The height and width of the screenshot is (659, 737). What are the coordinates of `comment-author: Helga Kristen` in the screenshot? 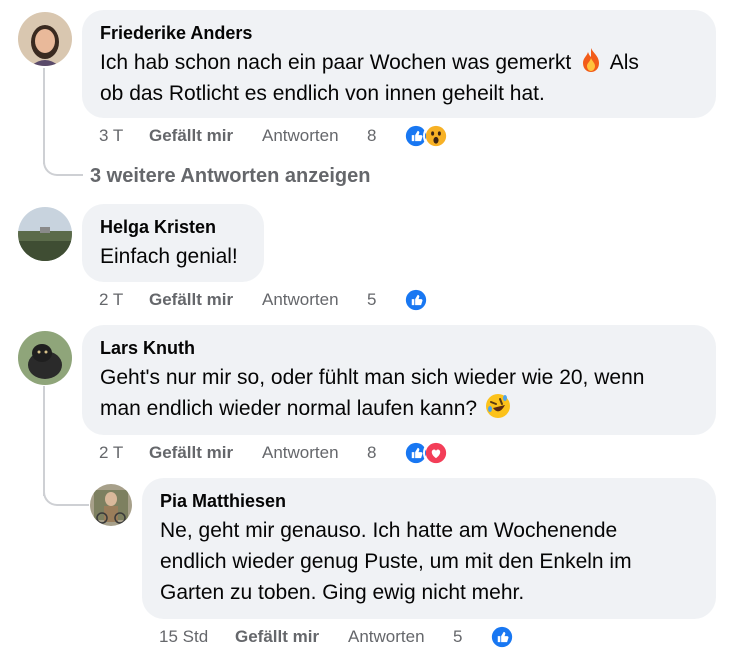 It's located at (173, 227).